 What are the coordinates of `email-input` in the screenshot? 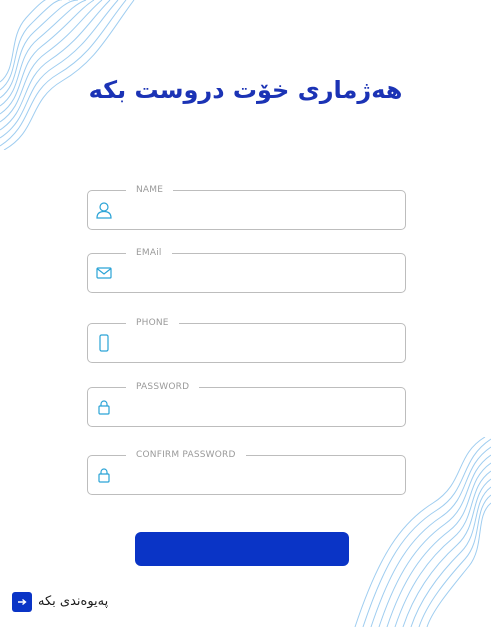 It's located at (259, 273).